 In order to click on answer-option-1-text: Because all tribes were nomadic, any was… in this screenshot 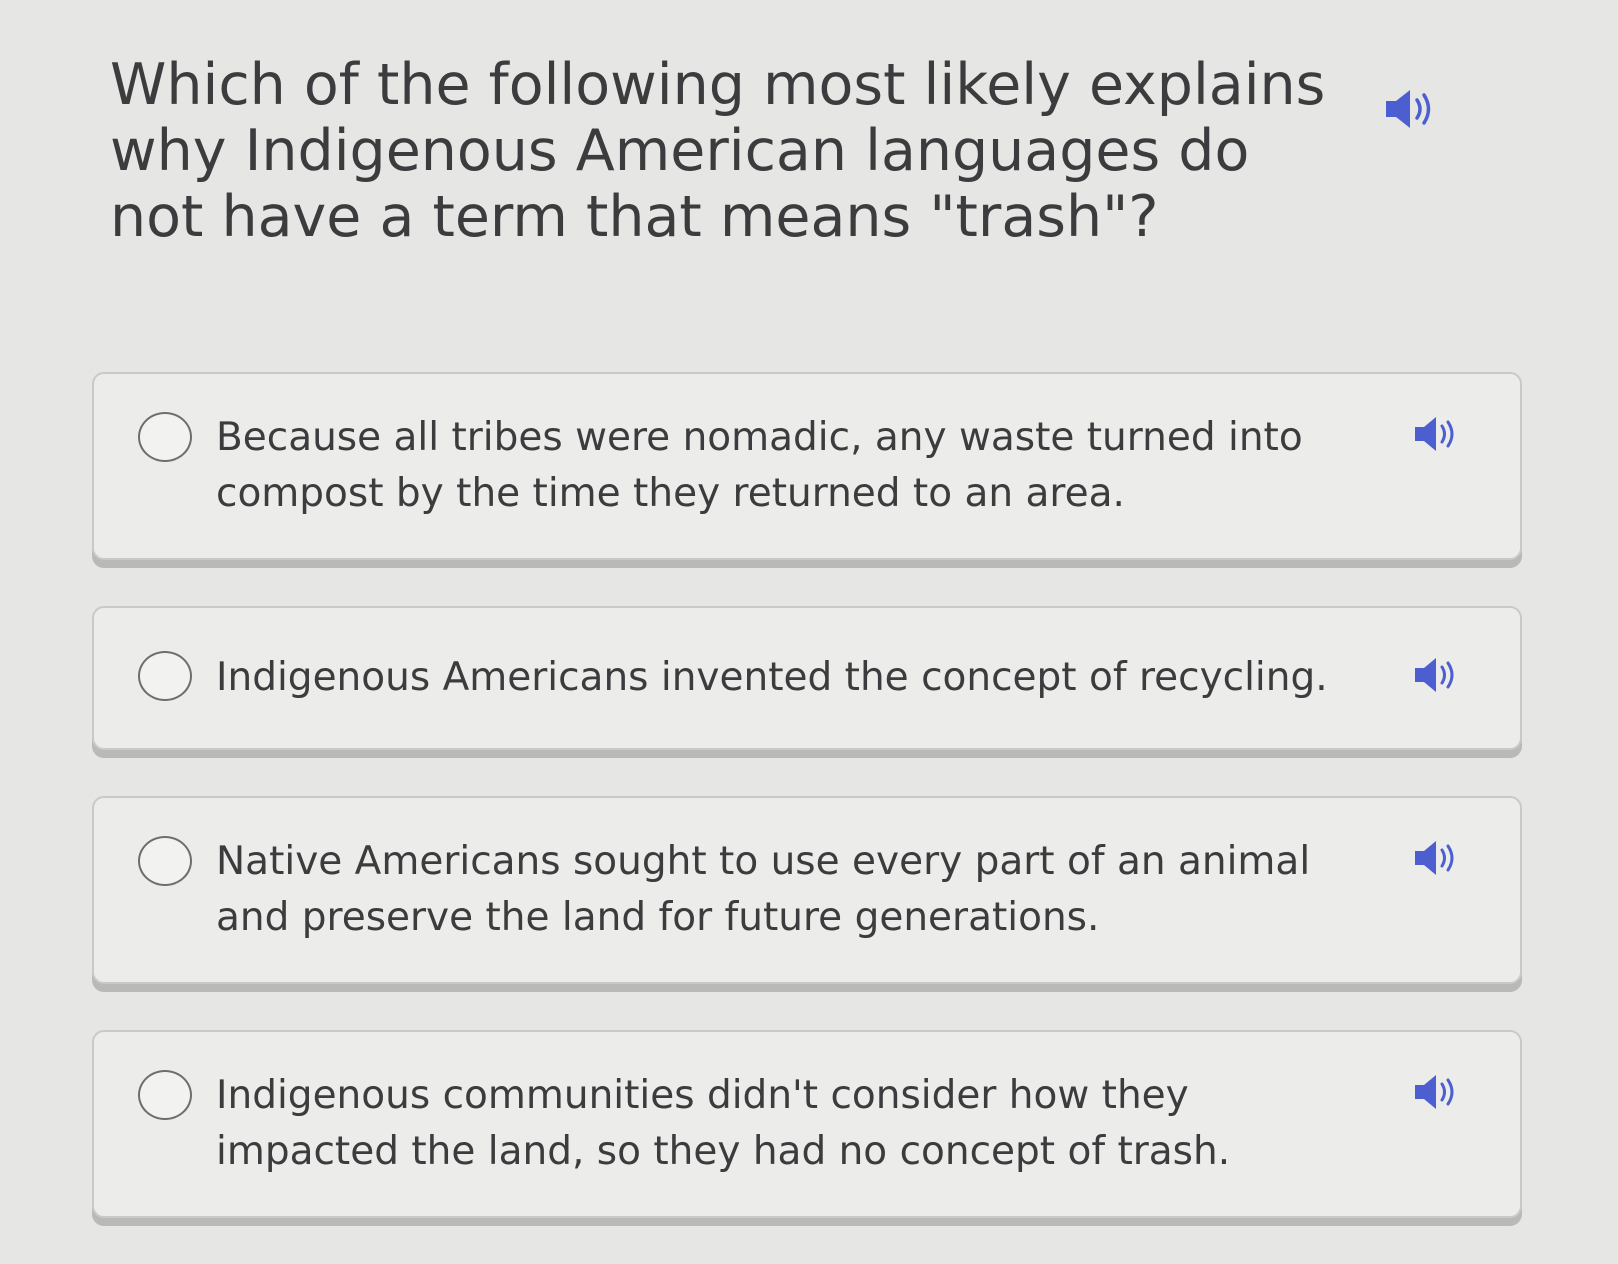, I will do `click(759, 465)`.